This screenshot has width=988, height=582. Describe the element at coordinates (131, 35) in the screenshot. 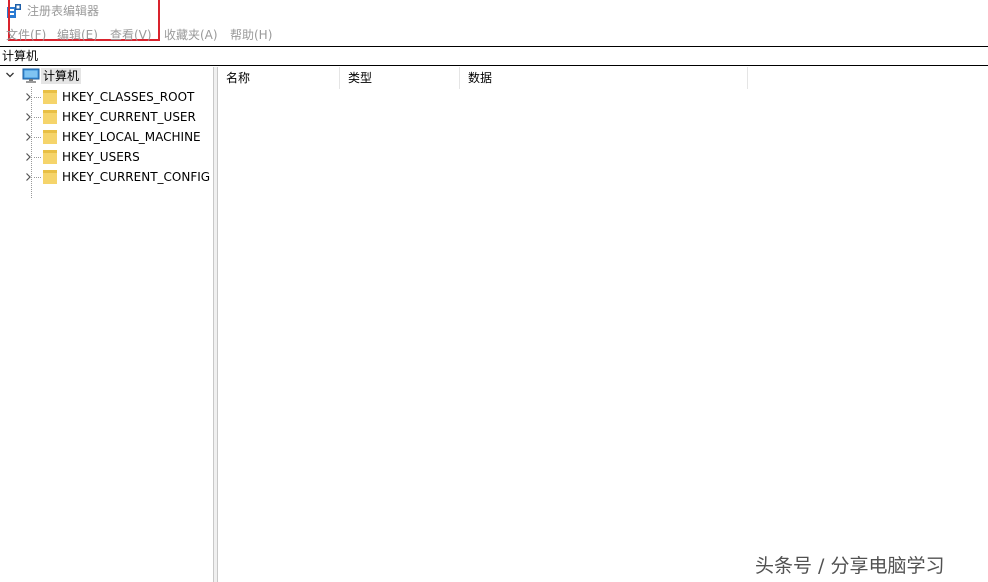

I see `menu-view: 查看(V)` at that location.